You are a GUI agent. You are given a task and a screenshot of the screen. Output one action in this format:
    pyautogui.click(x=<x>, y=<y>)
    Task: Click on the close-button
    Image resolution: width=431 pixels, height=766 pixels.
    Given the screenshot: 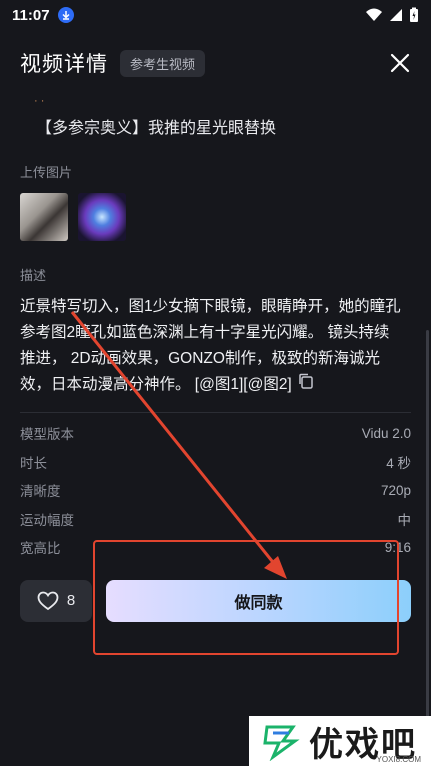 What is the action you would take?
    pyautogui.click(x=400, y=63)
    